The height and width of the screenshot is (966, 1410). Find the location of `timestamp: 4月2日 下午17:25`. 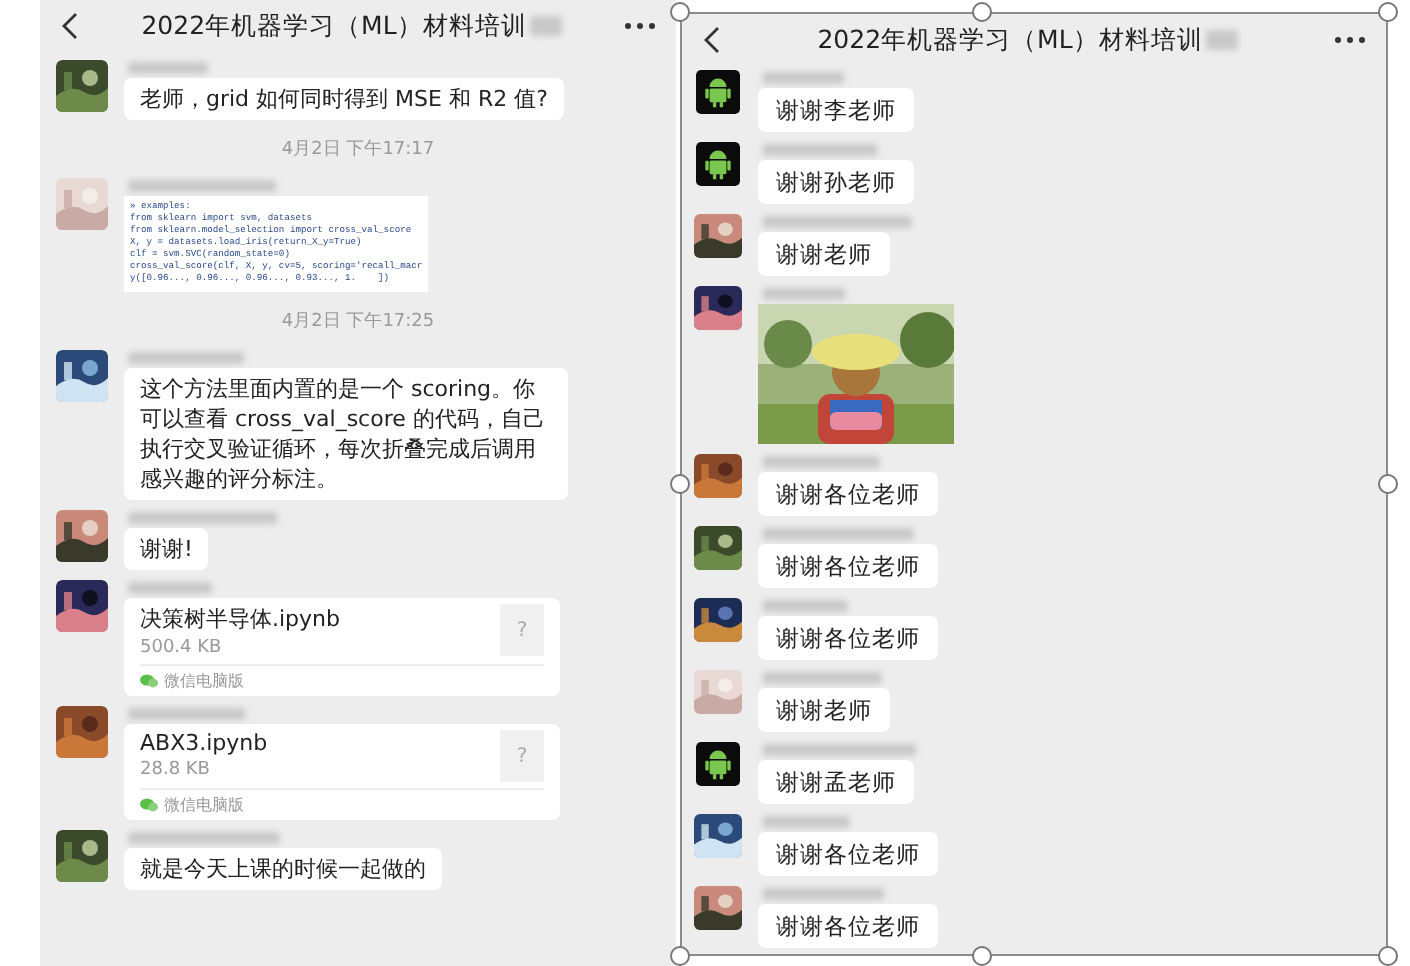

timestamp: 4月2日 下午17:25 is located at coordinates (358, 322).